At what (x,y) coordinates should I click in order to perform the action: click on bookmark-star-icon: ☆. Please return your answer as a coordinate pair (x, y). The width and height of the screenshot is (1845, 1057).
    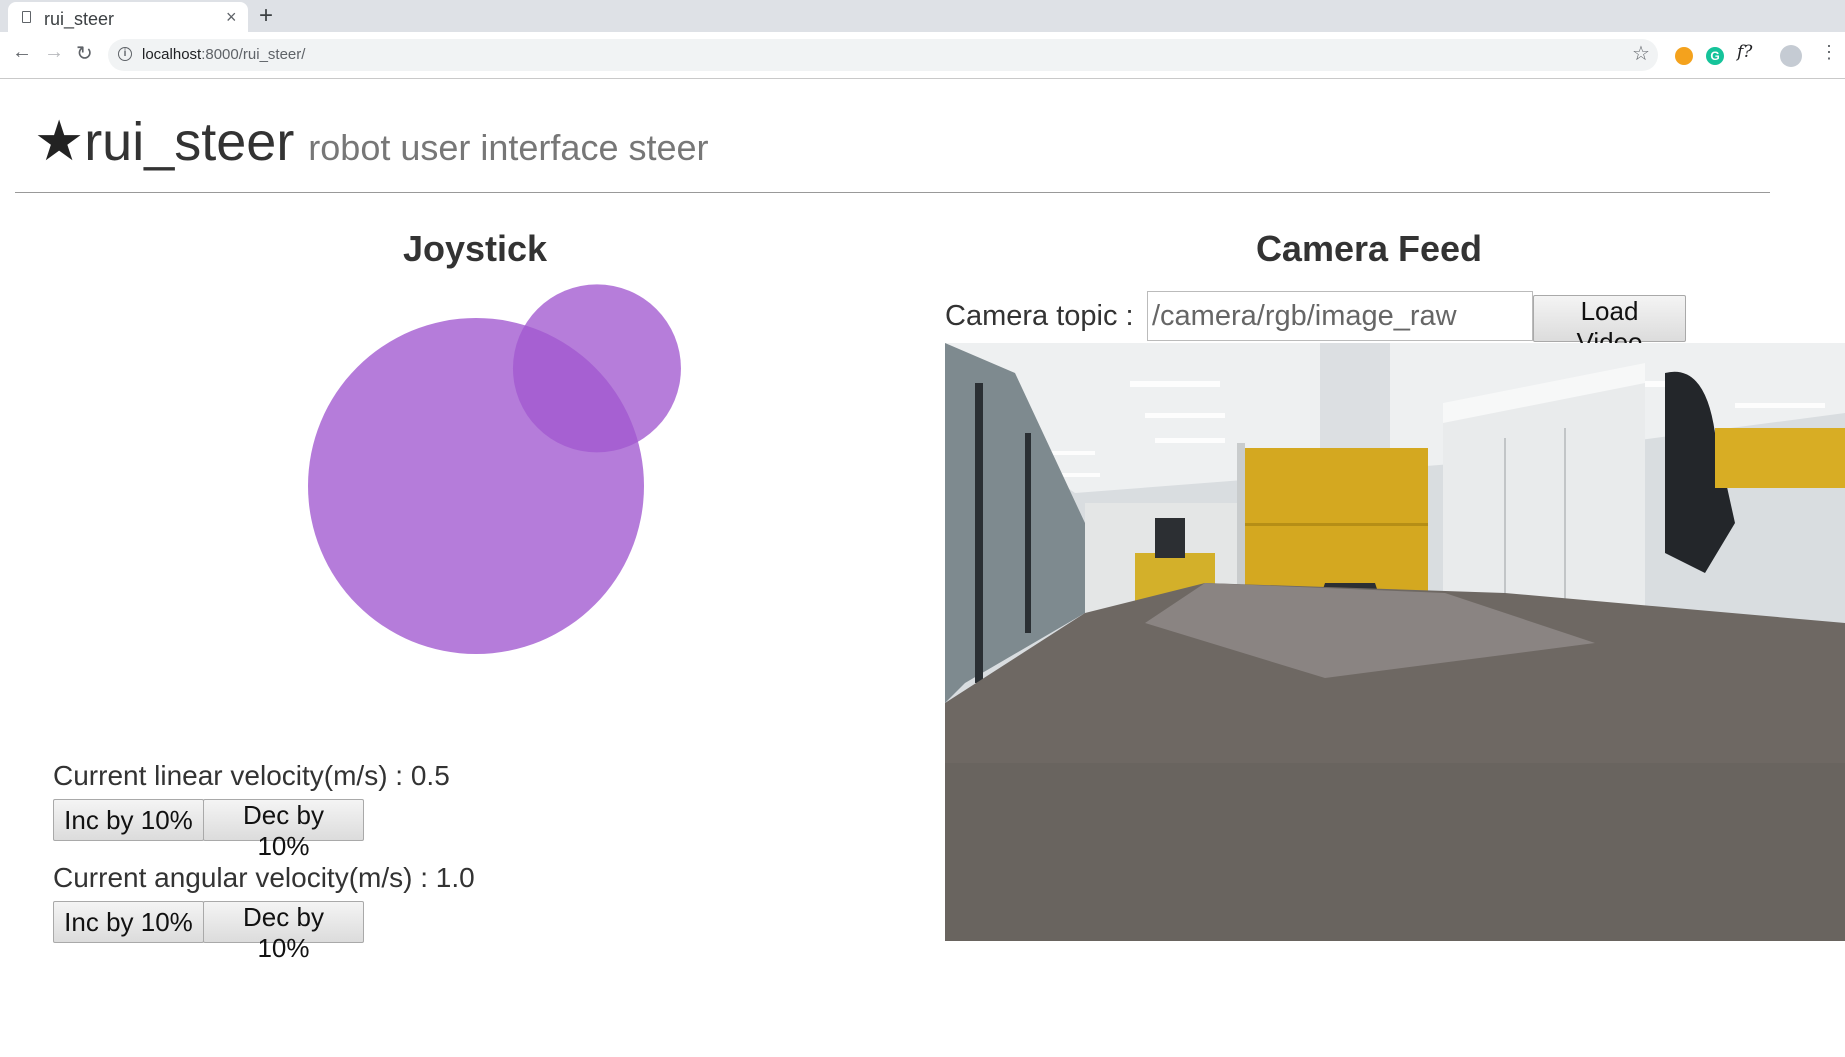
    Looking at the image, I should click on (1641, 53).